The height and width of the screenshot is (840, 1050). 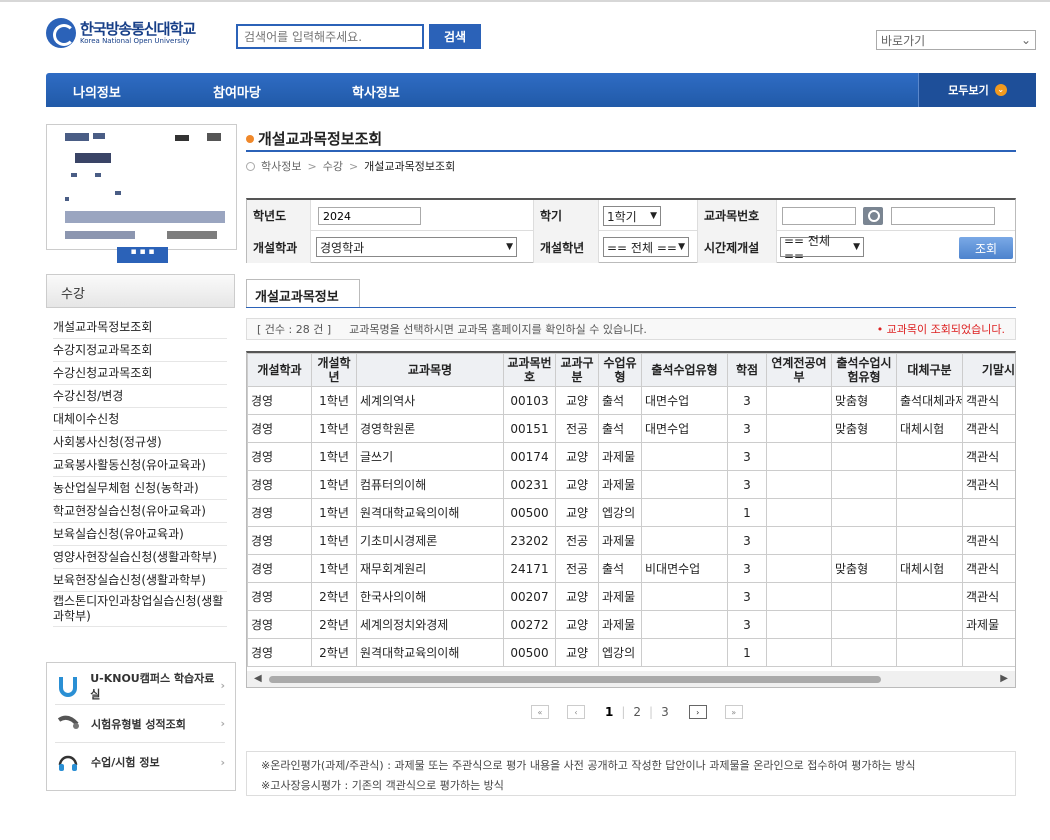 What do you see at coordinates (334, 652) in the screenshot?
I see `table-cell: 2학년` at bounding box center [334, 652].